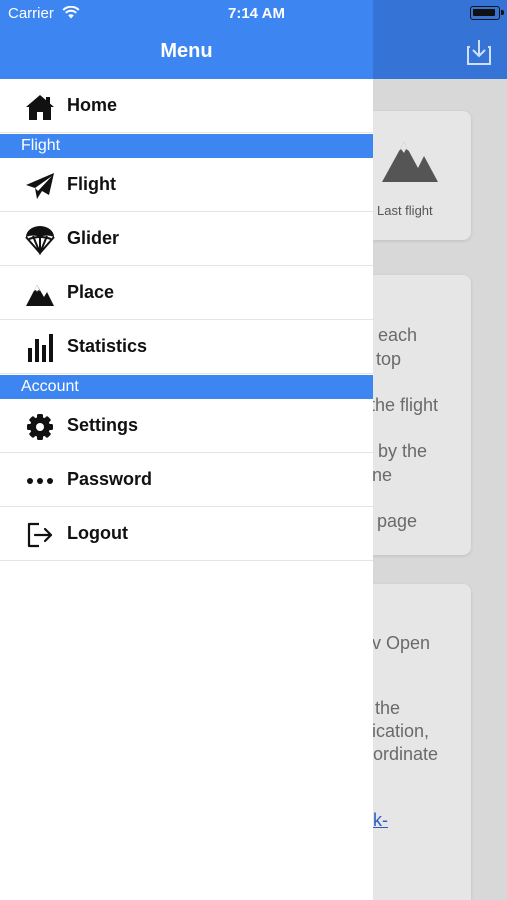 The image size is (507, 900). What do you see at coordinates (389, 359) in the screenshot?
I see `text-fragment: top` at bounding box center [389, 359].